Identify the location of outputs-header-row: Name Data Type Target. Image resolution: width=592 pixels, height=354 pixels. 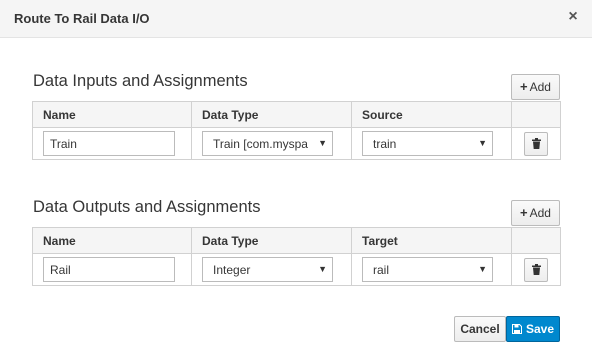
(296, 240).